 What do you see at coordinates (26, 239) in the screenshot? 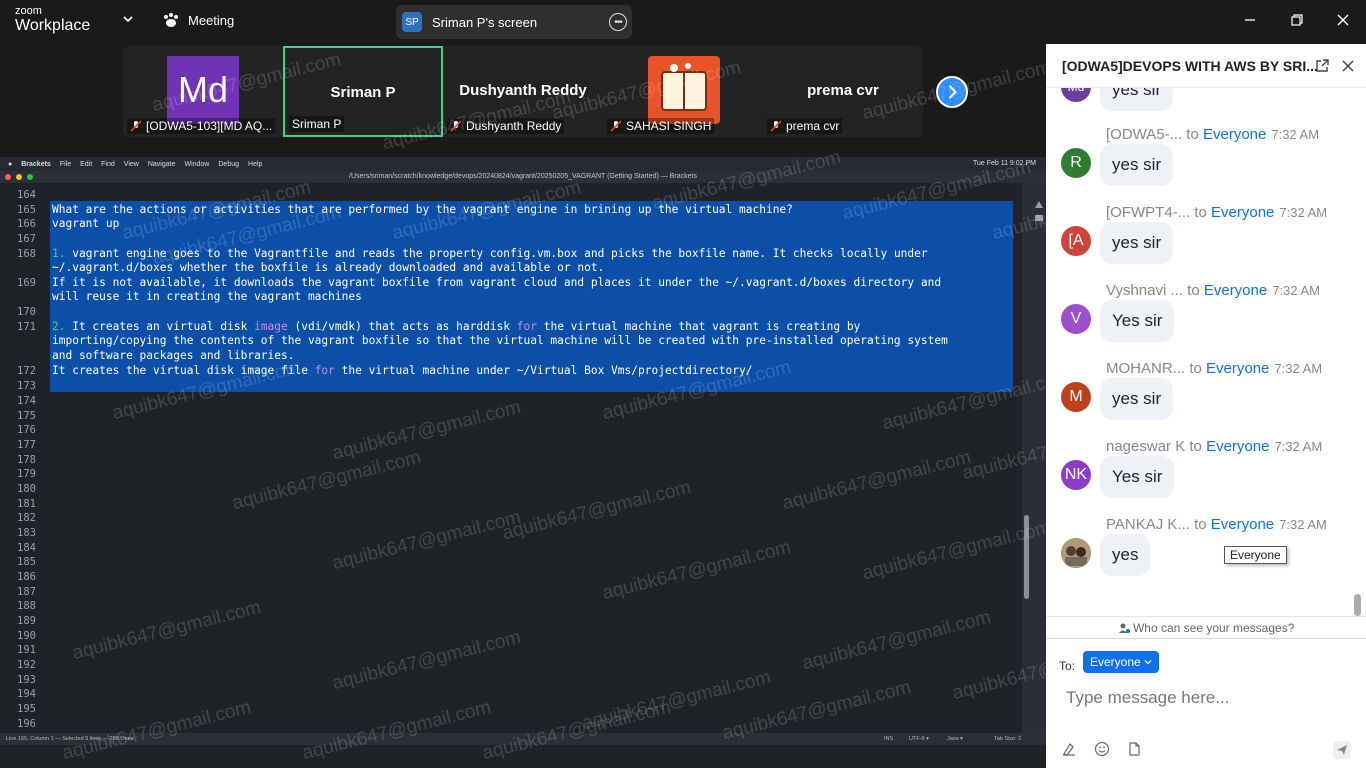
I see `line-number: 167` at bounding box center [26, 239].